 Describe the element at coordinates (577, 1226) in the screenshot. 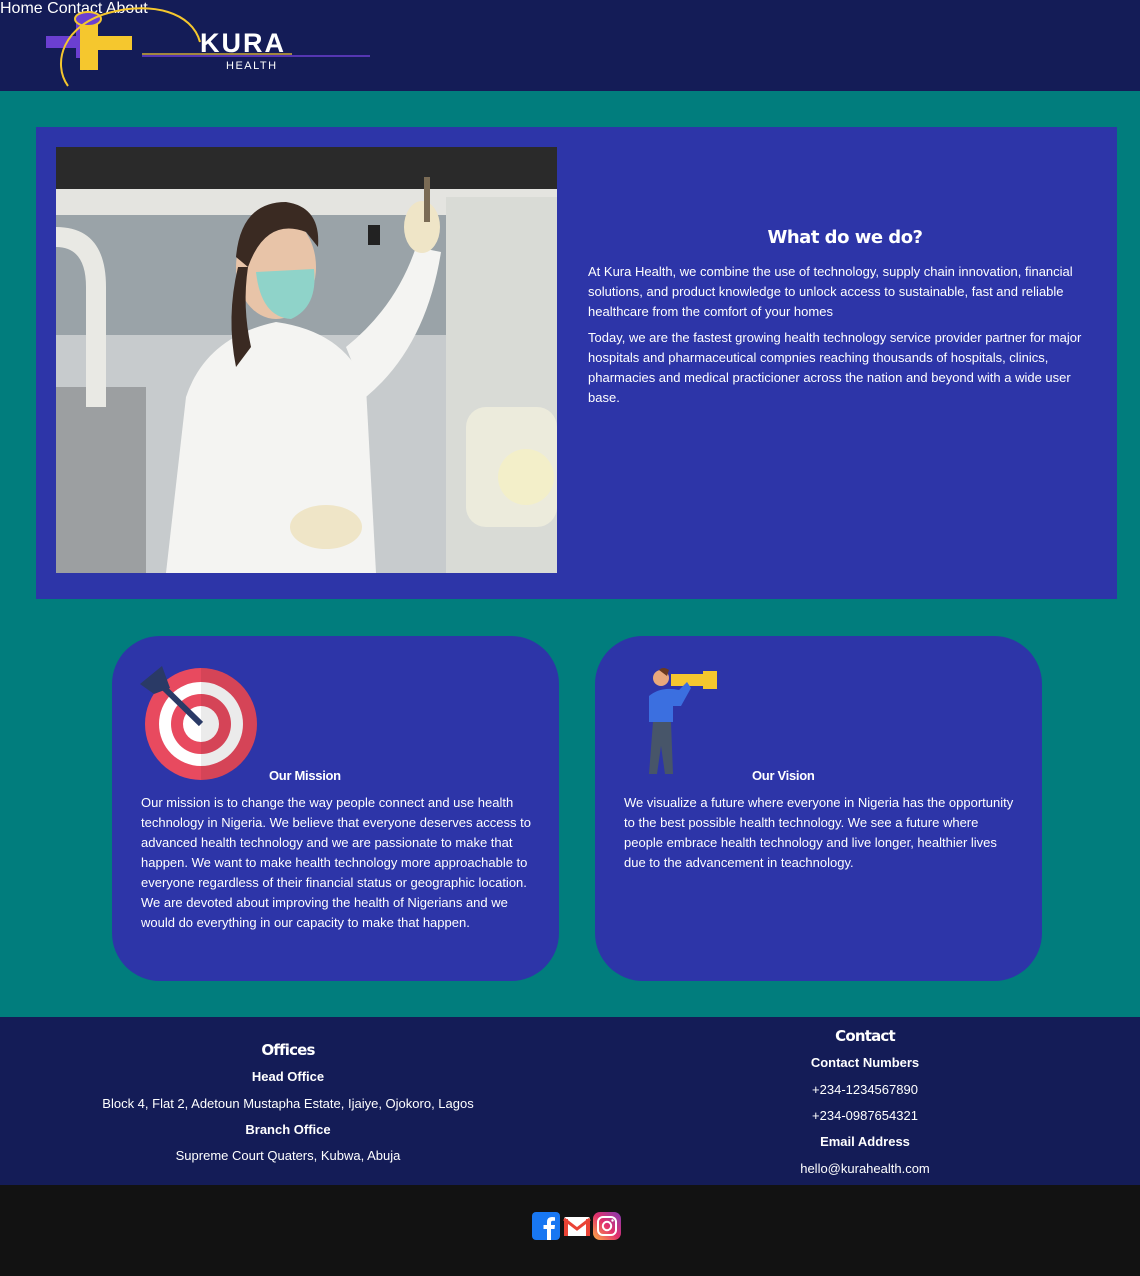

I see `gmail-icon` at that location.